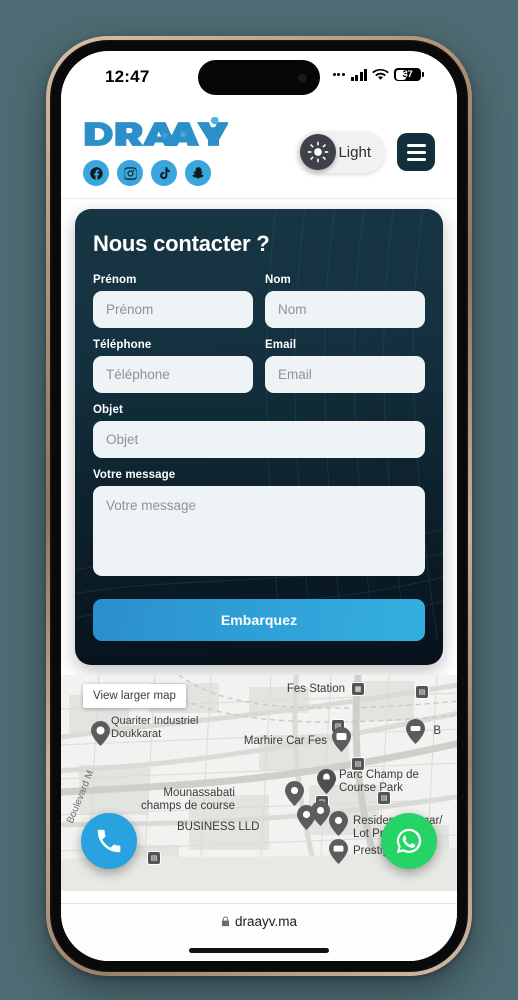  What do you see at coordinates (259, 932) in the screenshot?
I see `browser-bottom-bar: draayv.ma` at bounding box center [259, 932].